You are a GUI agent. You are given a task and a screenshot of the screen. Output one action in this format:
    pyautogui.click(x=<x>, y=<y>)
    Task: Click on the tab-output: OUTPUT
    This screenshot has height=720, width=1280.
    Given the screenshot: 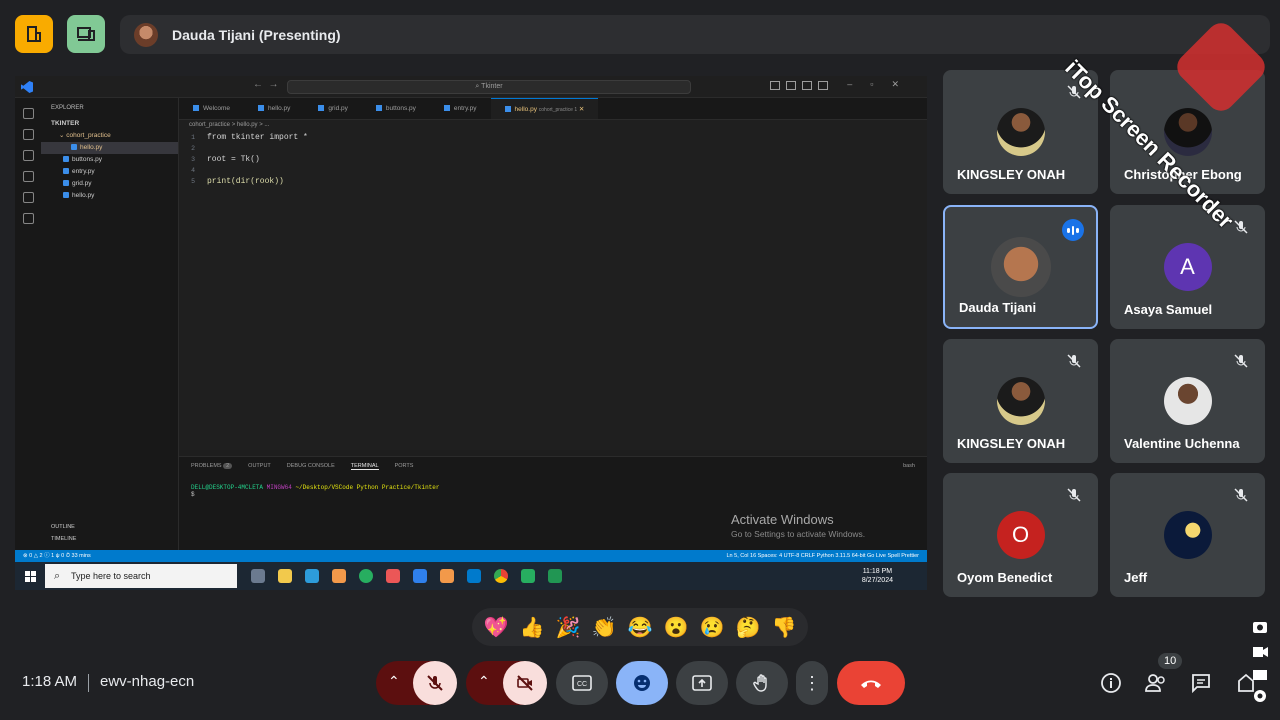 What is the action you would take?
    pyautogui.click(x=259, y=466)
    